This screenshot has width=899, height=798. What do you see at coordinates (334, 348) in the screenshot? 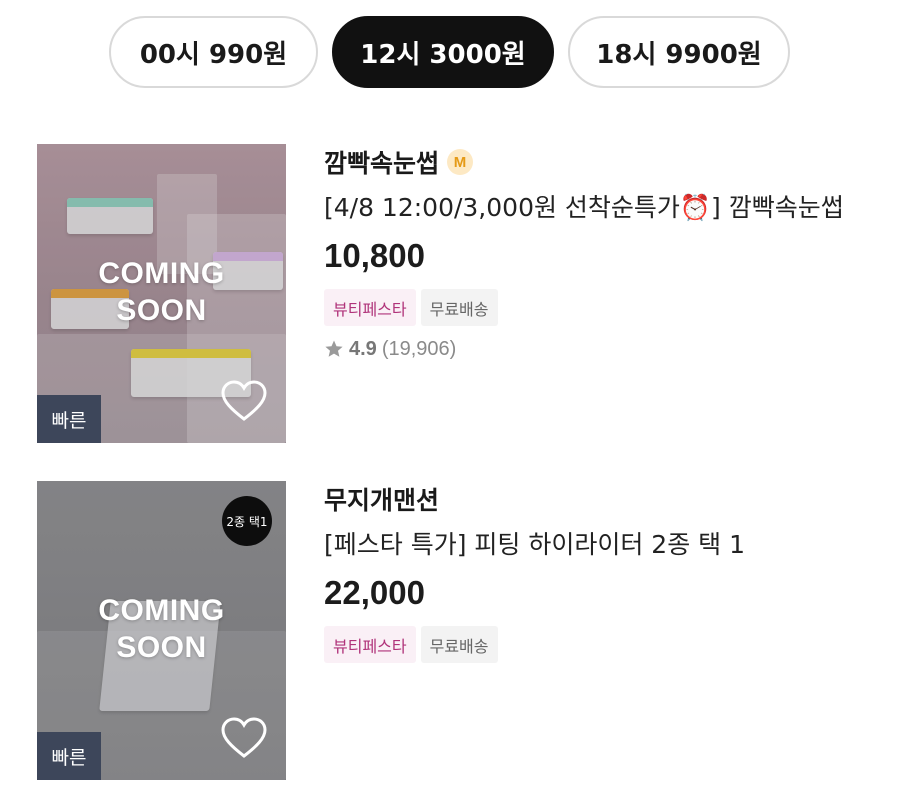
I see `star-icon` at bounding box center [334, 348].